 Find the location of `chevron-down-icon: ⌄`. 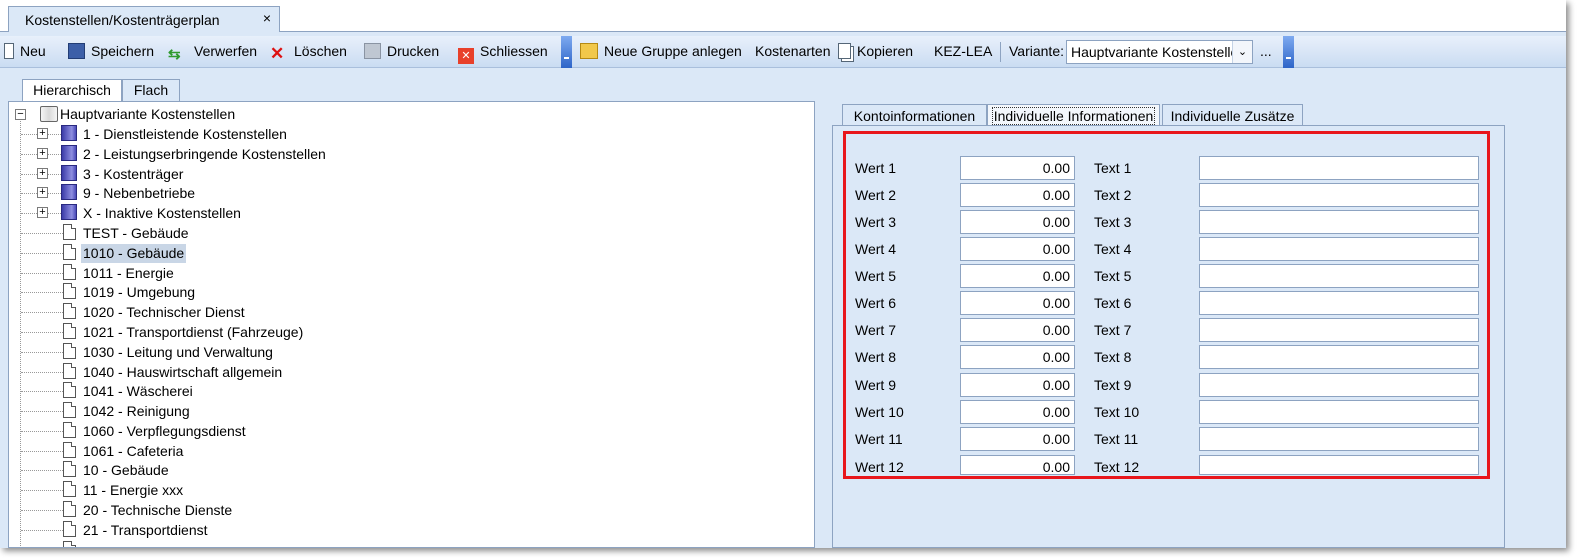

chevron-down-icon: ⌄ is located at coordinates (1242, 52).